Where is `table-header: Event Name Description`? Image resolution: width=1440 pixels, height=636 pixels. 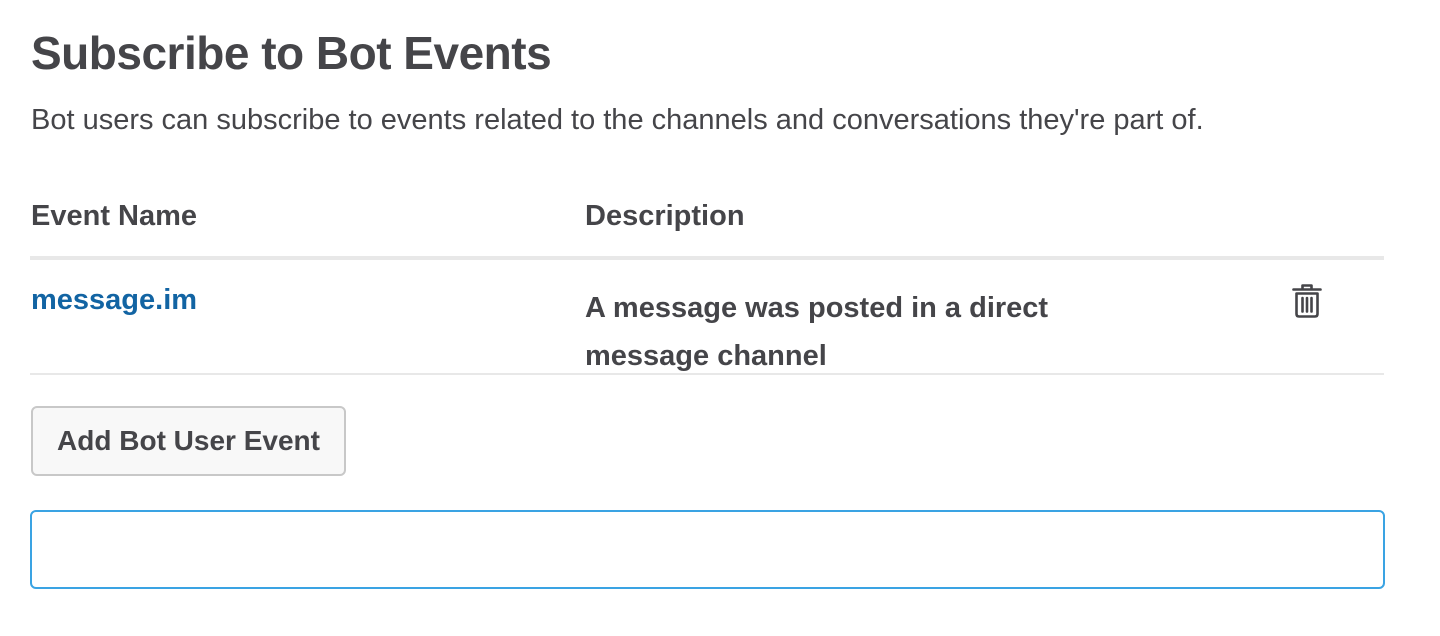
table-header: Event Name Description is located at coordinates (707, 225).